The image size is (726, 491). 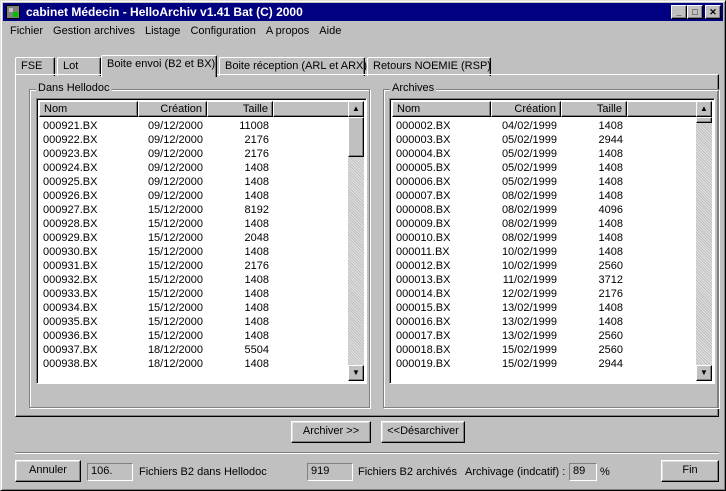 I want to click on table-row: 000937.BX 18/12/2000 5504, so click(x=202, y=350).